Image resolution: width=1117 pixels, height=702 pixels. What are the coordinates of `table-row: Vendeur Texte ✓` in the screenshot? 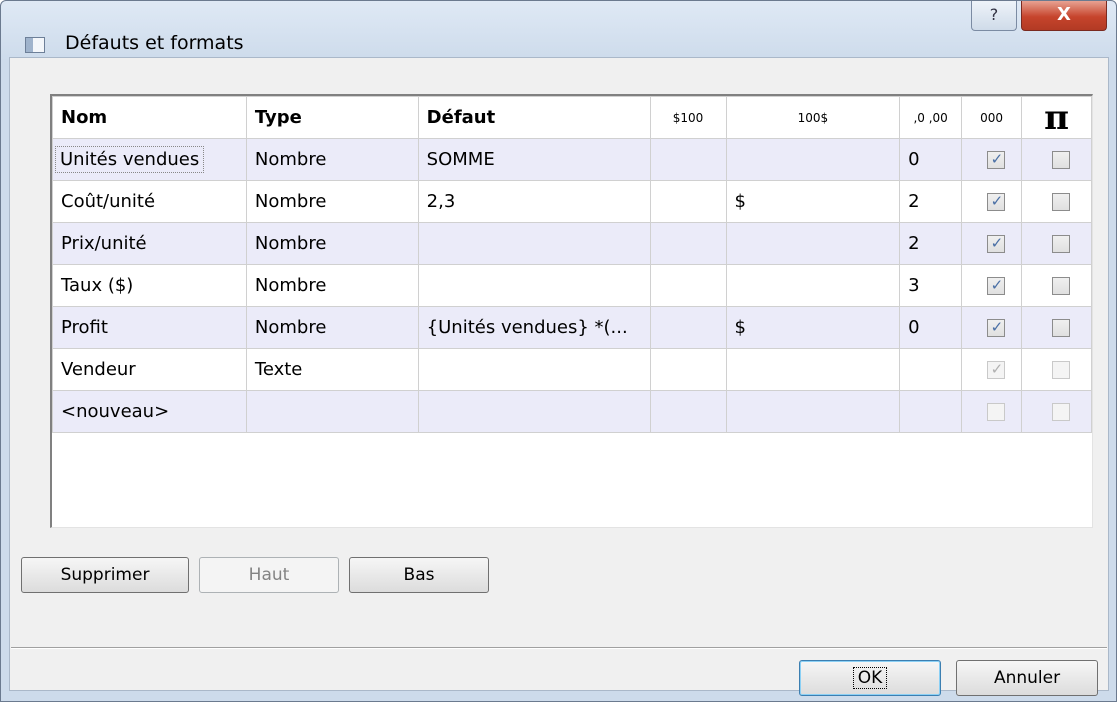 It's located at (572, 369).